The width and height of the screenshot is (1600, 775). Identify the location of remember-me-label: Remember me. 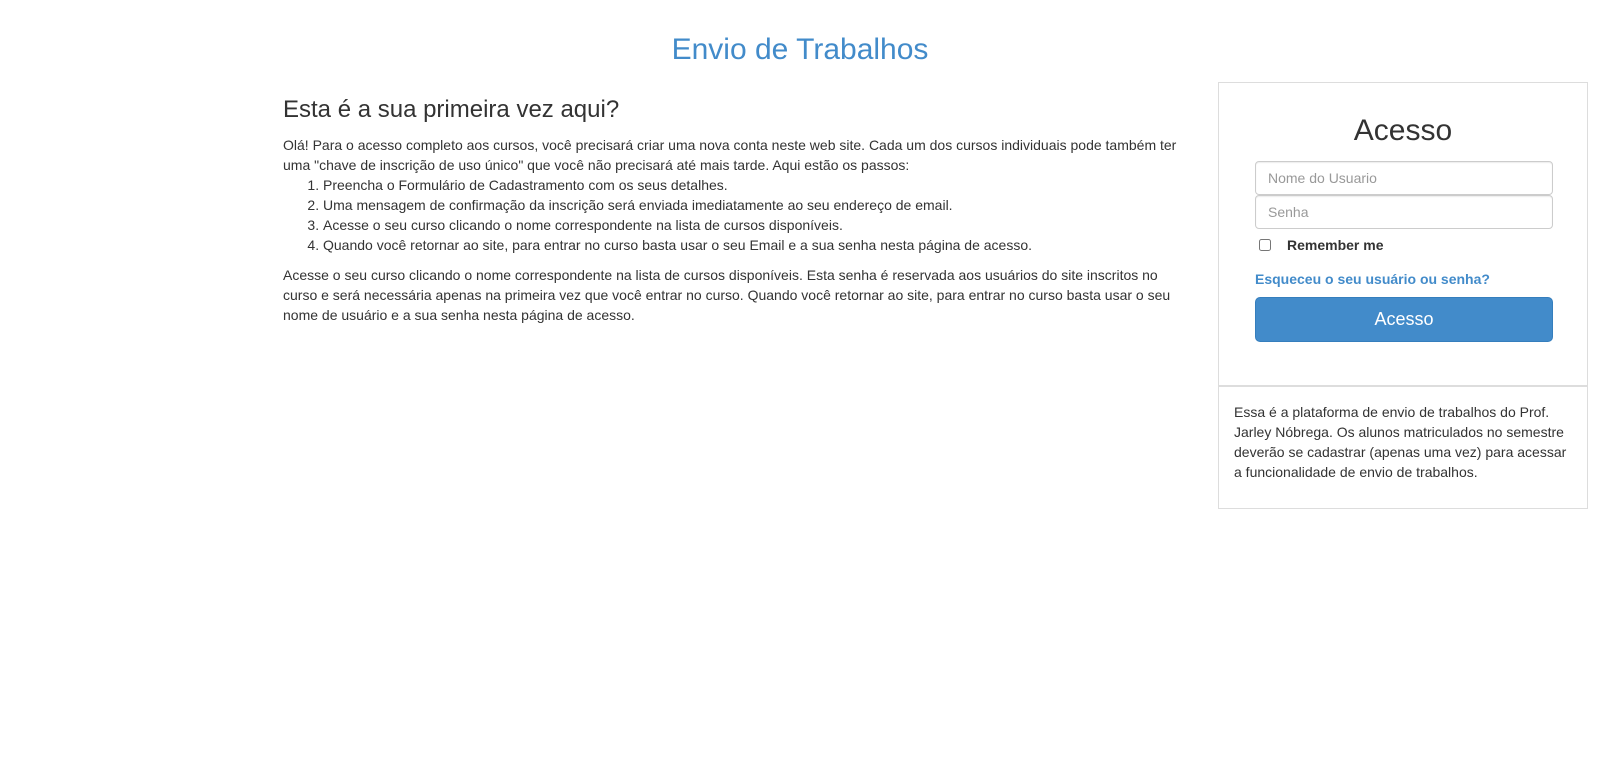
(1335, 245).